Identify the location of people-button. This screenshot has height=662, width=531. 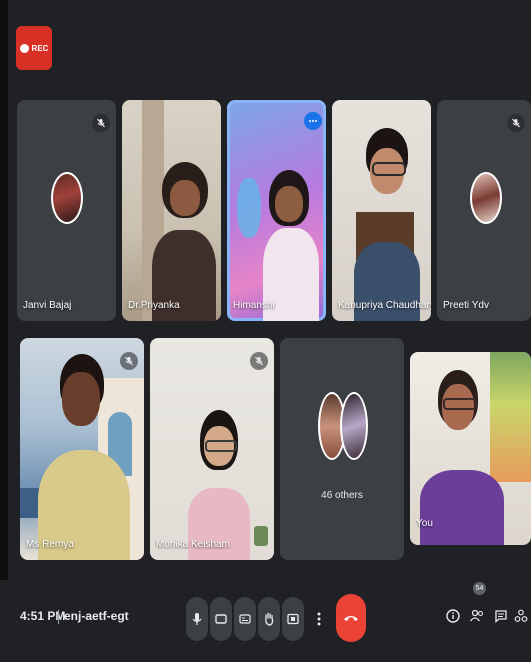
(477, 616).